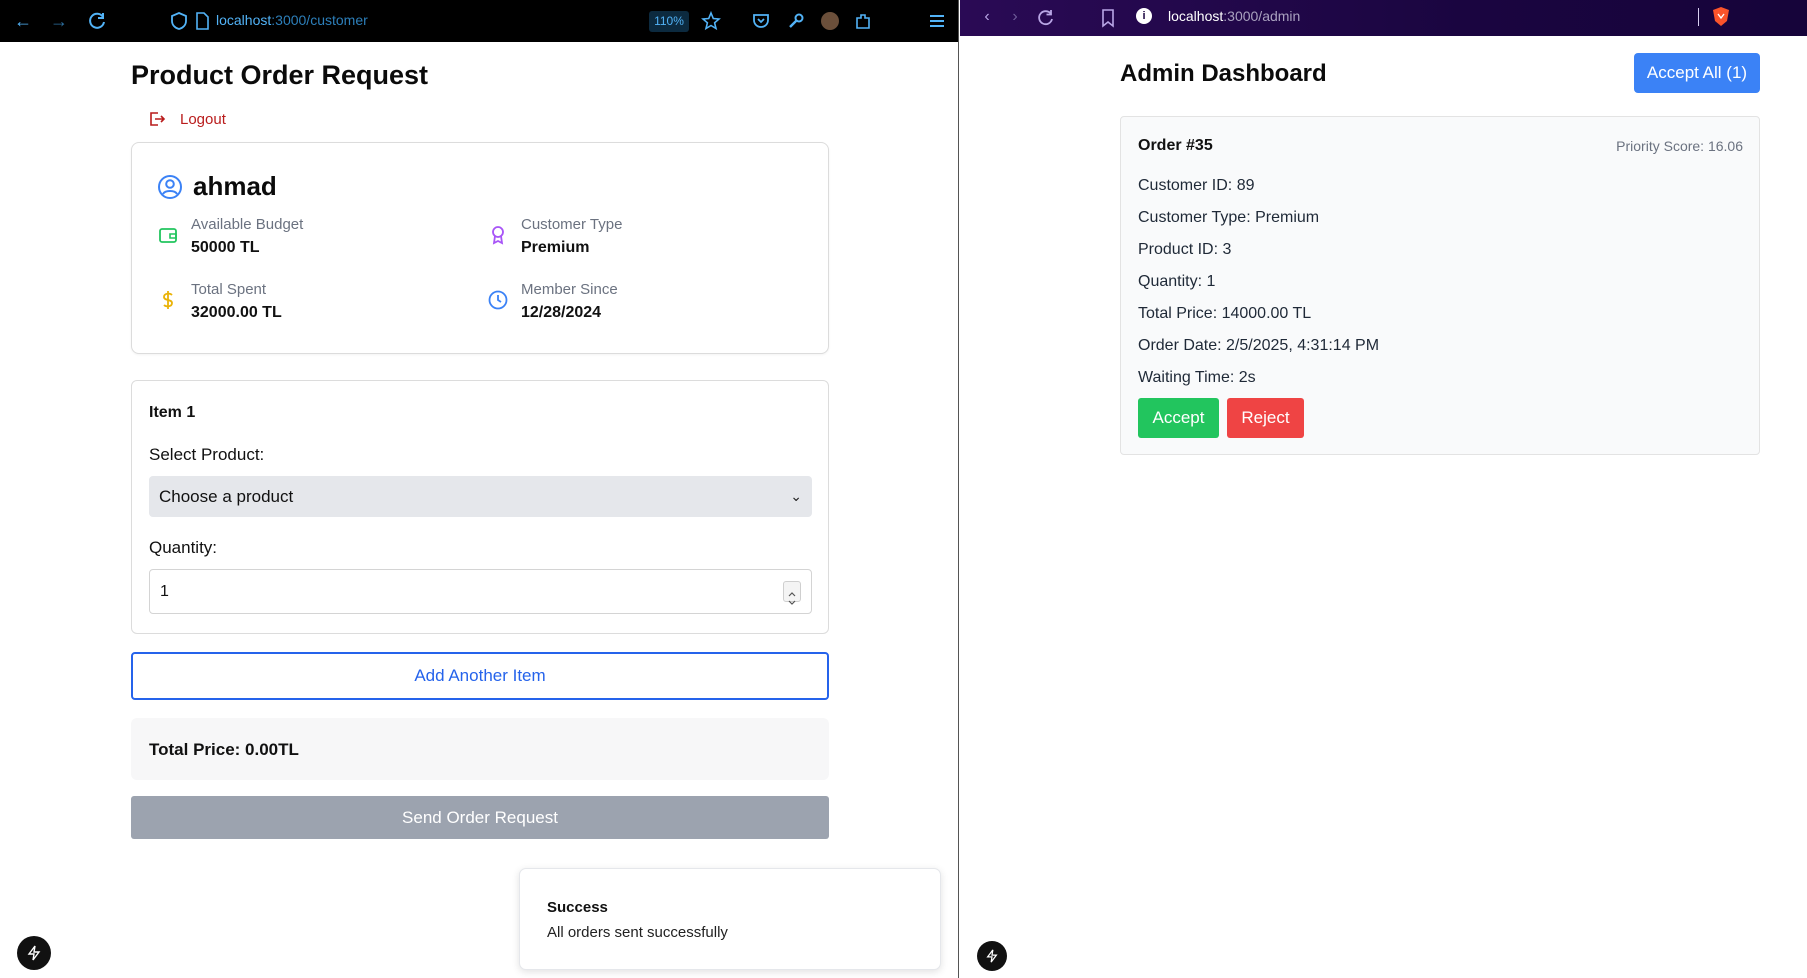 This screenshot has height=978, width=1807. I want to click on address-bar: localhost:3000/customer, so click(292, 20).